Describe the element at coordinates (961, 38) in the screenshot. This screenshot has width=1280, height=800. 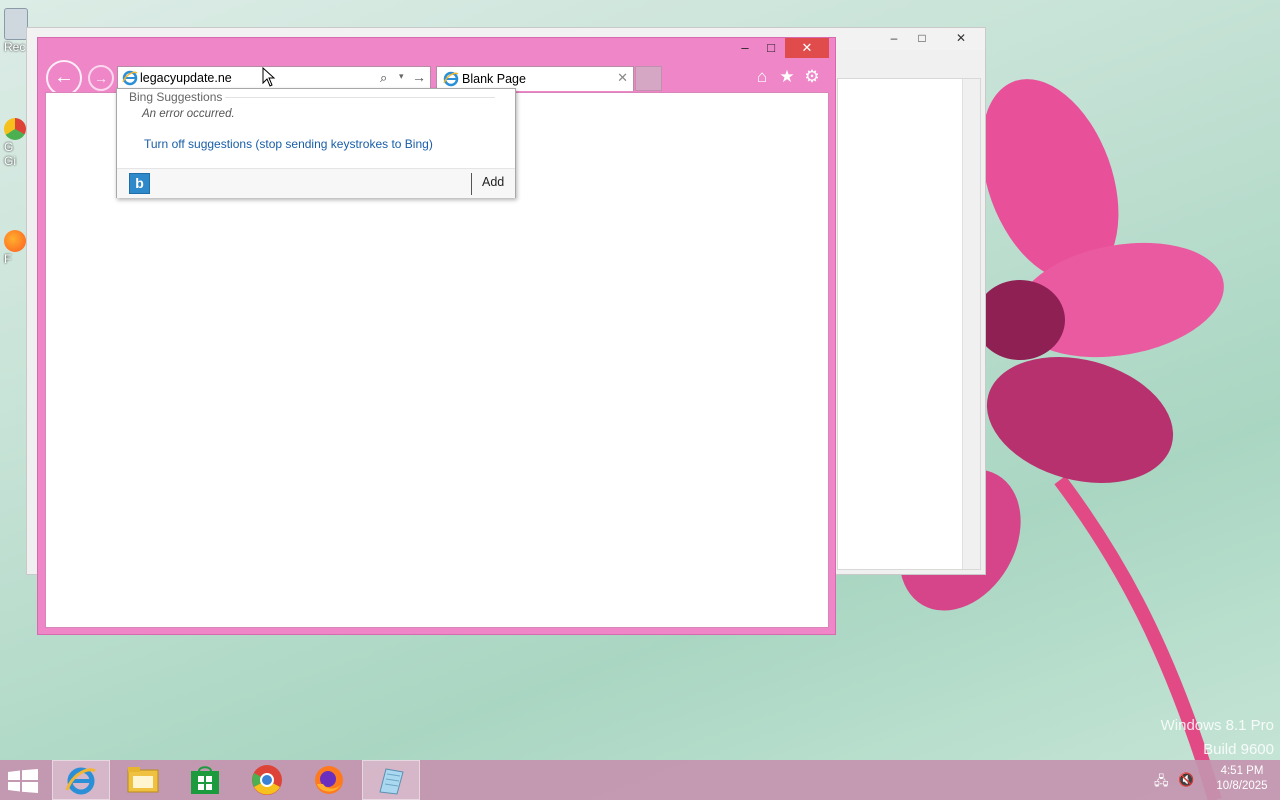
I see `background-close-button: ✕` at that location.